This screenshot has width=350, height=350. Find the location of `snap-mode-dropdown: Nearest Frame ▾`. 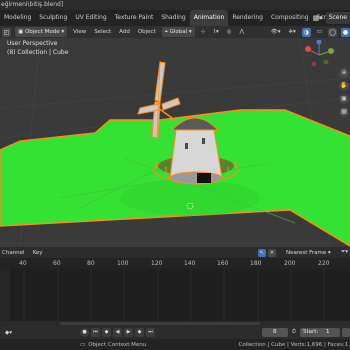

snap-mode-dropdown: Nearest Frame ▾ is located at coordinates (308, 253).